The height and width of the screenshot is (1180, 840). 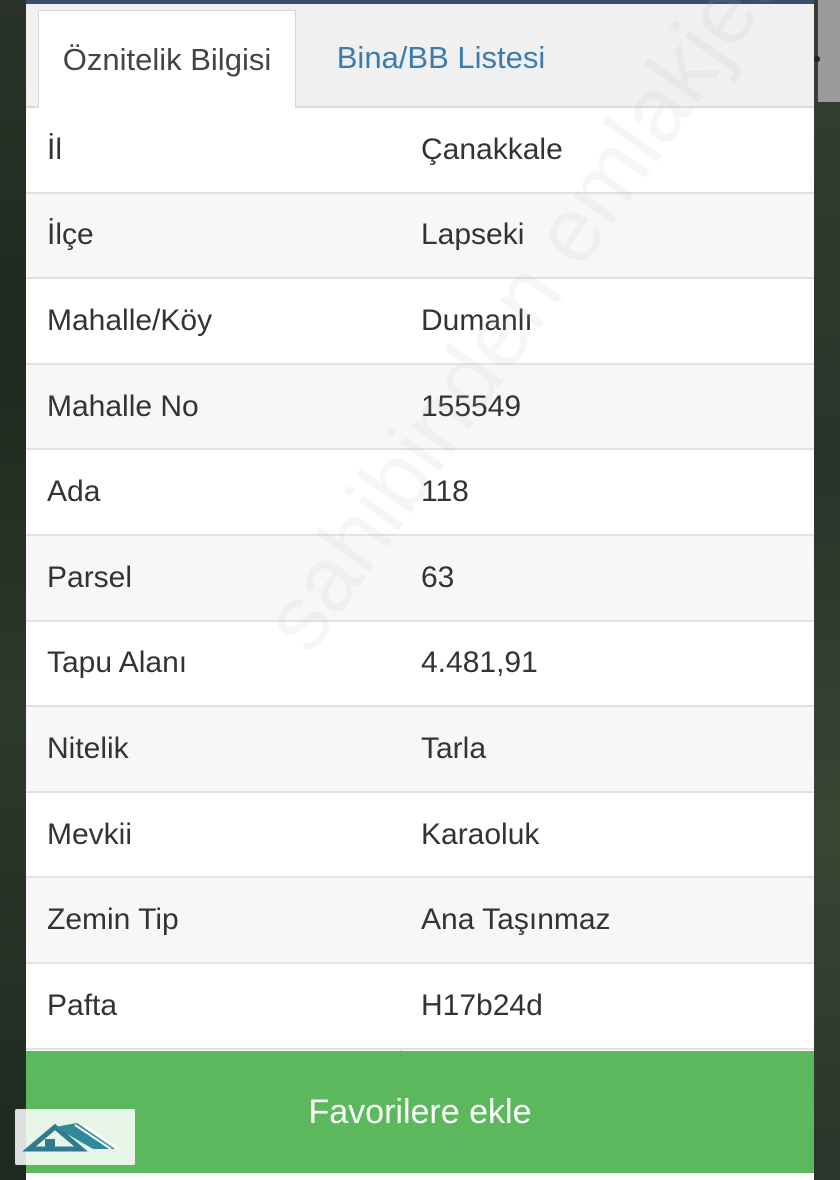 What do you see at coordinates (492, 149) in the screenshot?
I see `row-value: Çanakkale` at bounding box center [492, 149].